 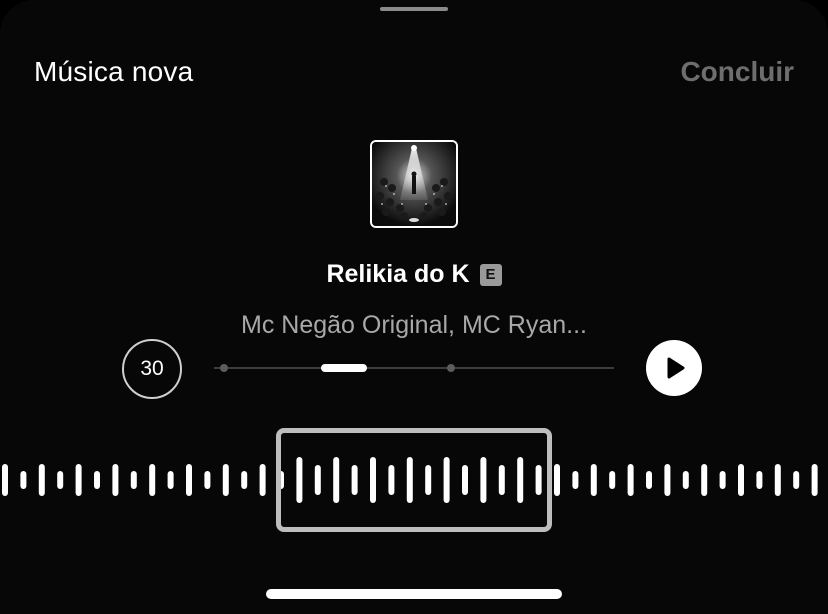 I want to click on sheet-grabber, so click(x=414, y=9).